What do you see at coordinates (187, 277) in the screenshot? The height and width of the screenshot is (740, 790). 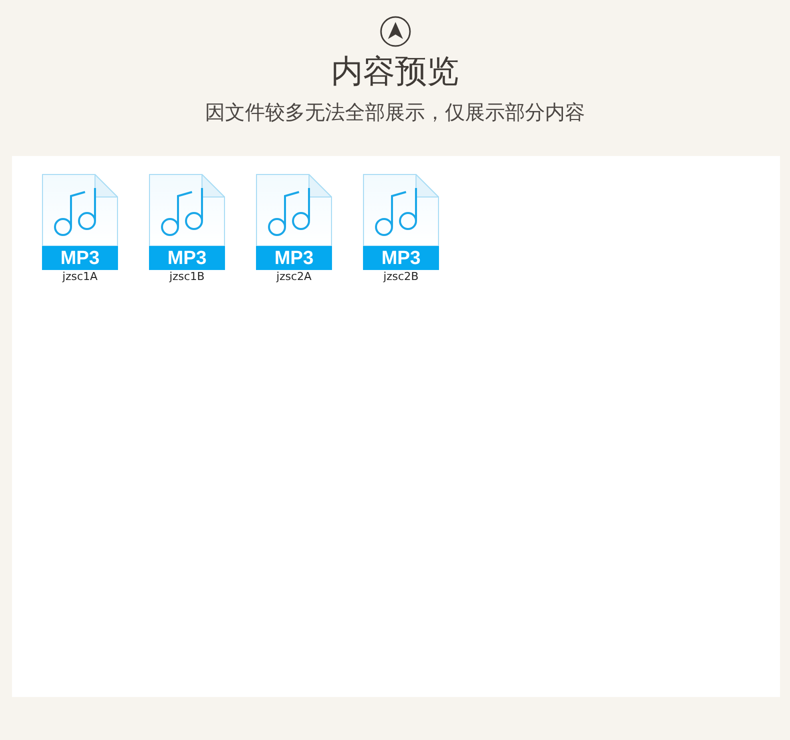 I see `file-name: jzsc1B` at bounding box center [187, 277].